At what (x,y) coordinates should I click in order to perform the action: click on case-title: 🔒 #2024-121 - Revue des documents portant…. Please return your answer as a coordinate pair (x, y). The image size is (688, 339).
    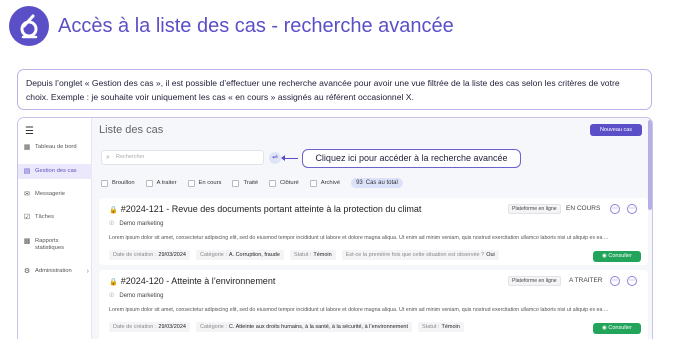
    Looking at the image, I should click on (265, 209).